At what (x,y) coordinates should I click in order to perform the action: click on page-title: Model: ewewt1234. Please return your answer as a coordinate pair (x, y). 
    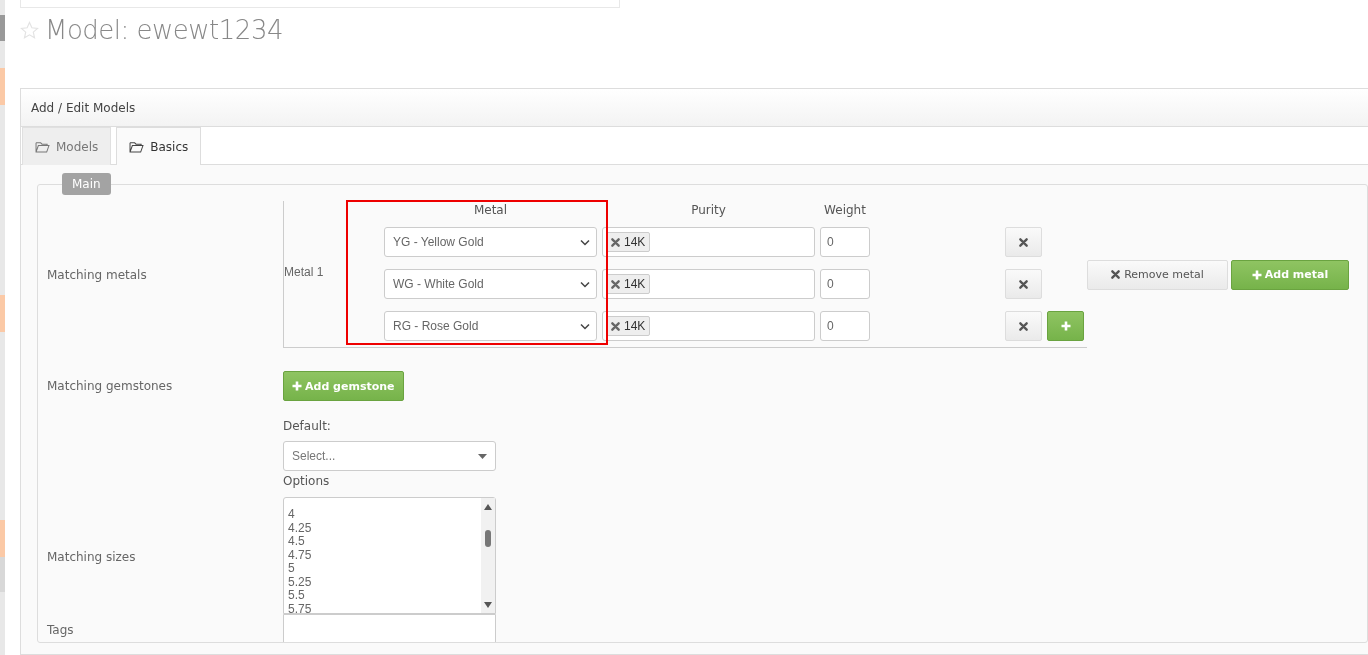
    Looking at the image, I should click on (164, 30).